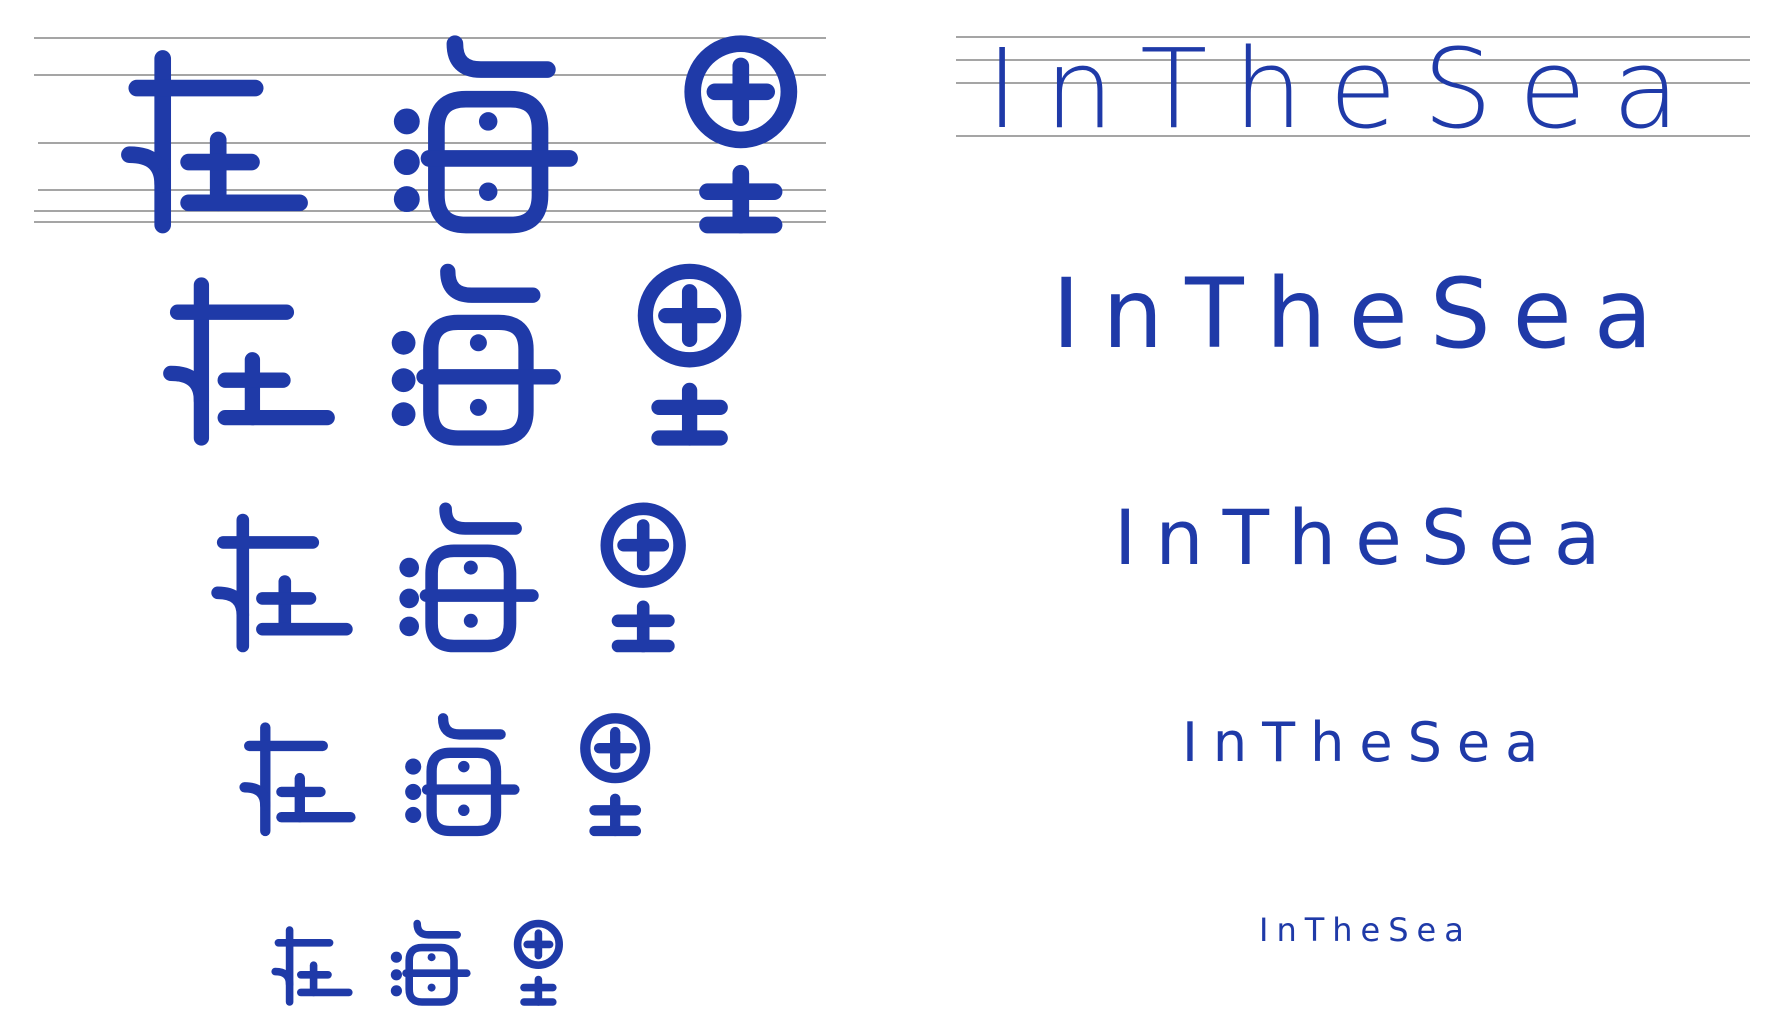  Describe the element at coordinates (1368, 742) in the screenshot. I see `latin-logotype-sm: InTheSea` at that location.